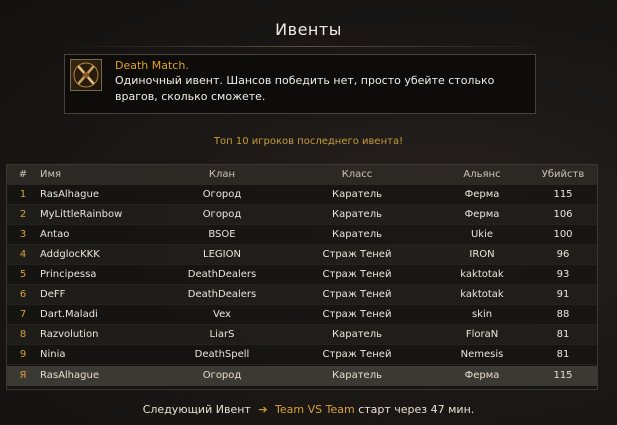  What do you see at coordinates (563, 274) in the screenshot?
I see `row-kills: 93` at bounding box center [563, 274].